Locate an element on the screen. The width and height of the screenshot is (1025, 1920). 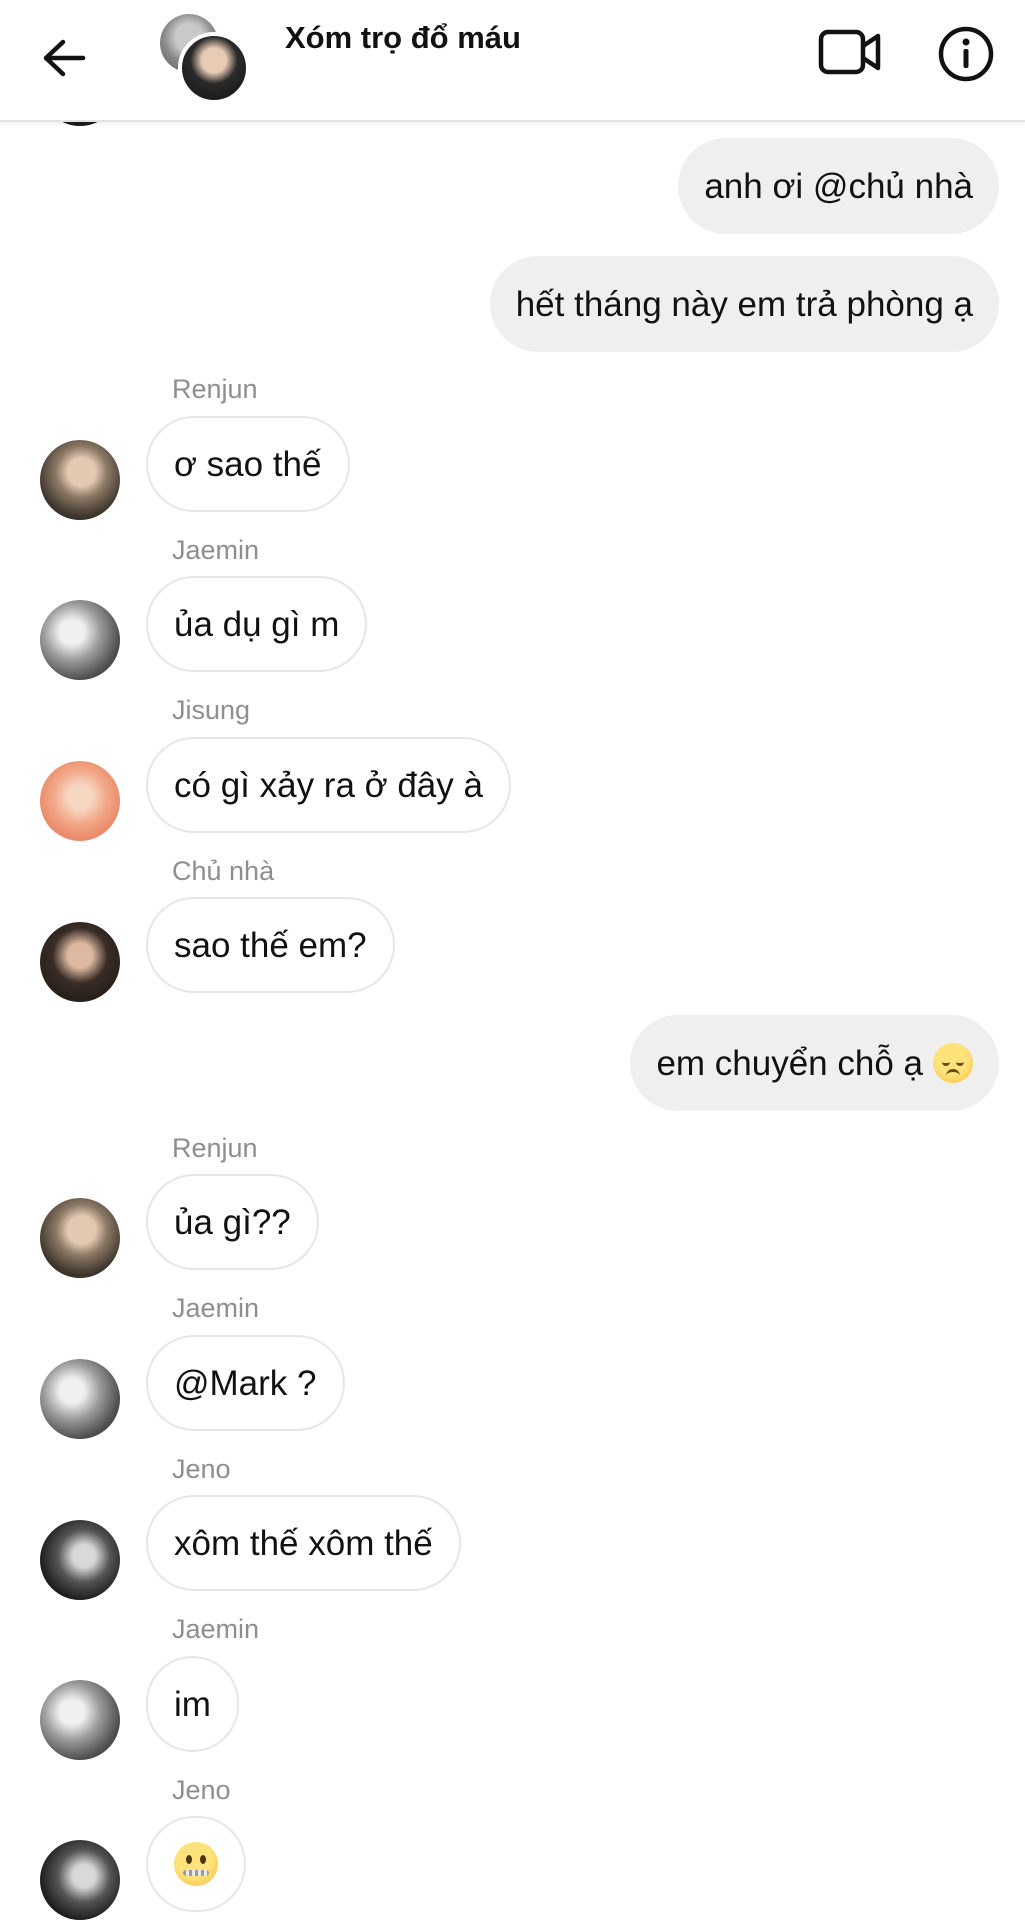
incoming-message: ủa dụ gì m is located at coordinates (257, 624).